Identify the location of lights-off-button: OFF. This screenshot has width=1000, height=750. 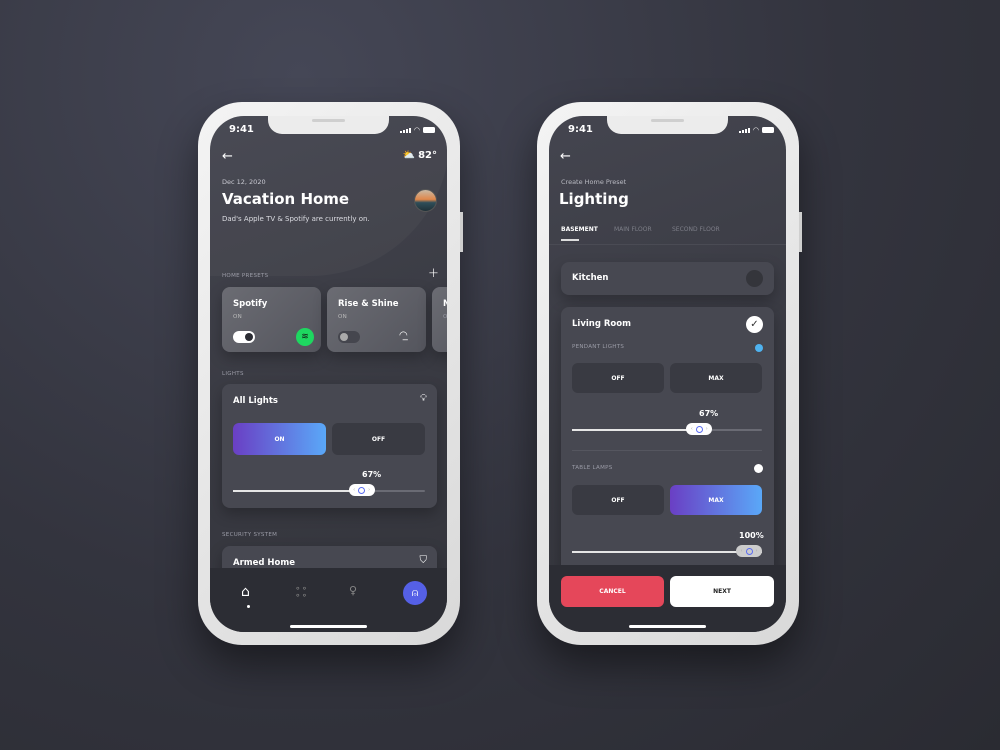
(378, 439).